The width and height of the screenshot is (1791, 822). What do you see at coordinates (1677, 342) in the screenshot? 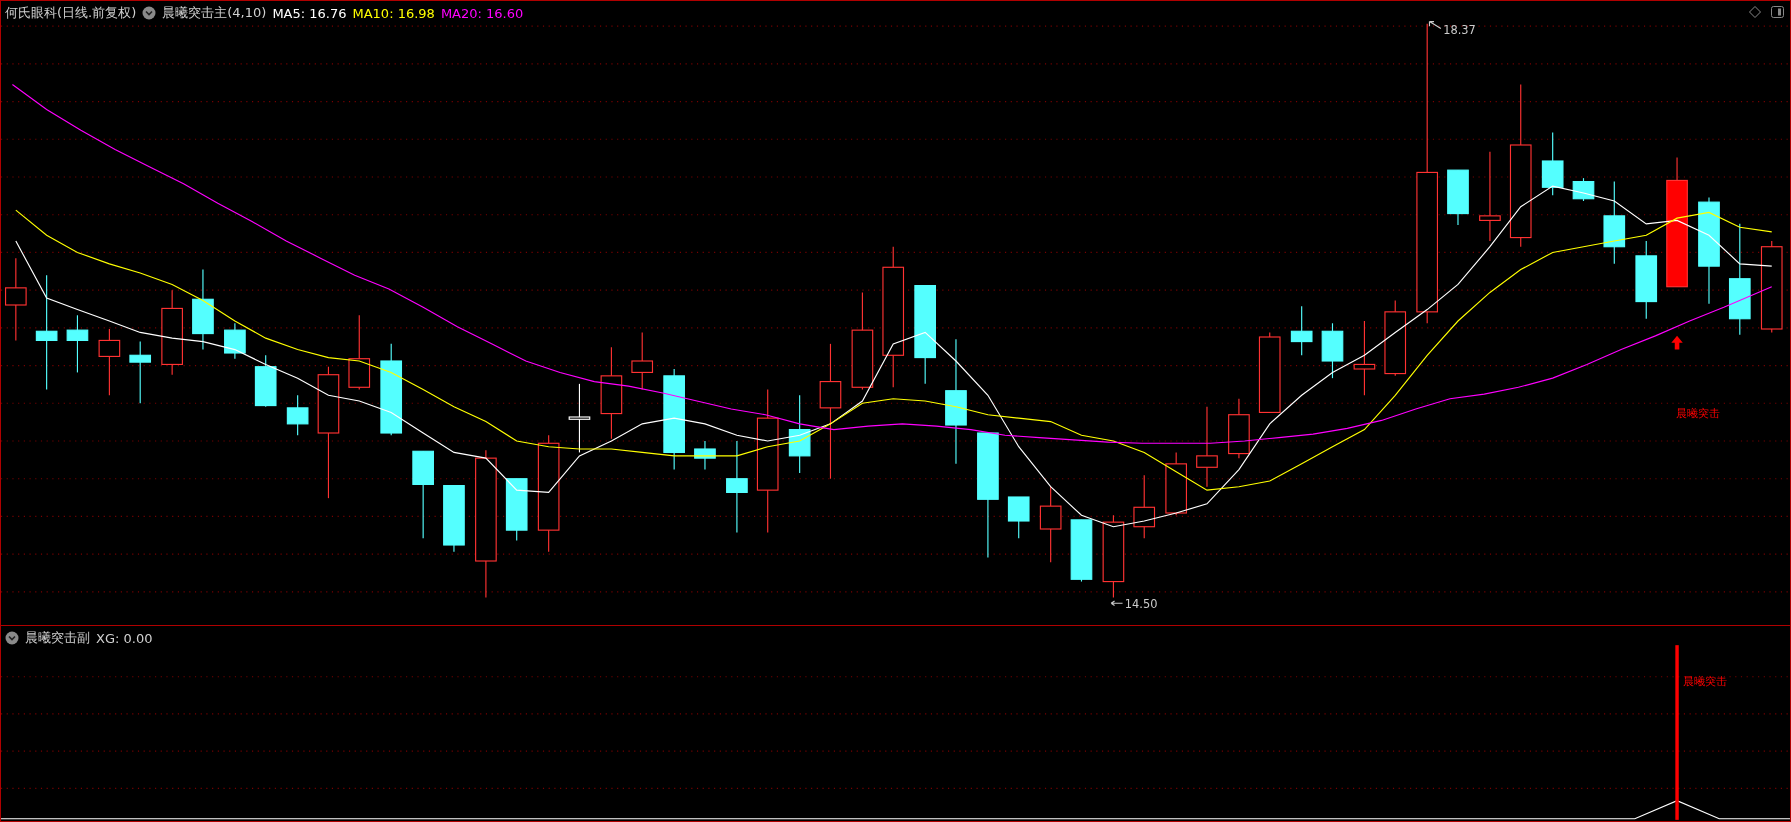
I see `up-arrow-icon` at bounding box center [1677, 342].